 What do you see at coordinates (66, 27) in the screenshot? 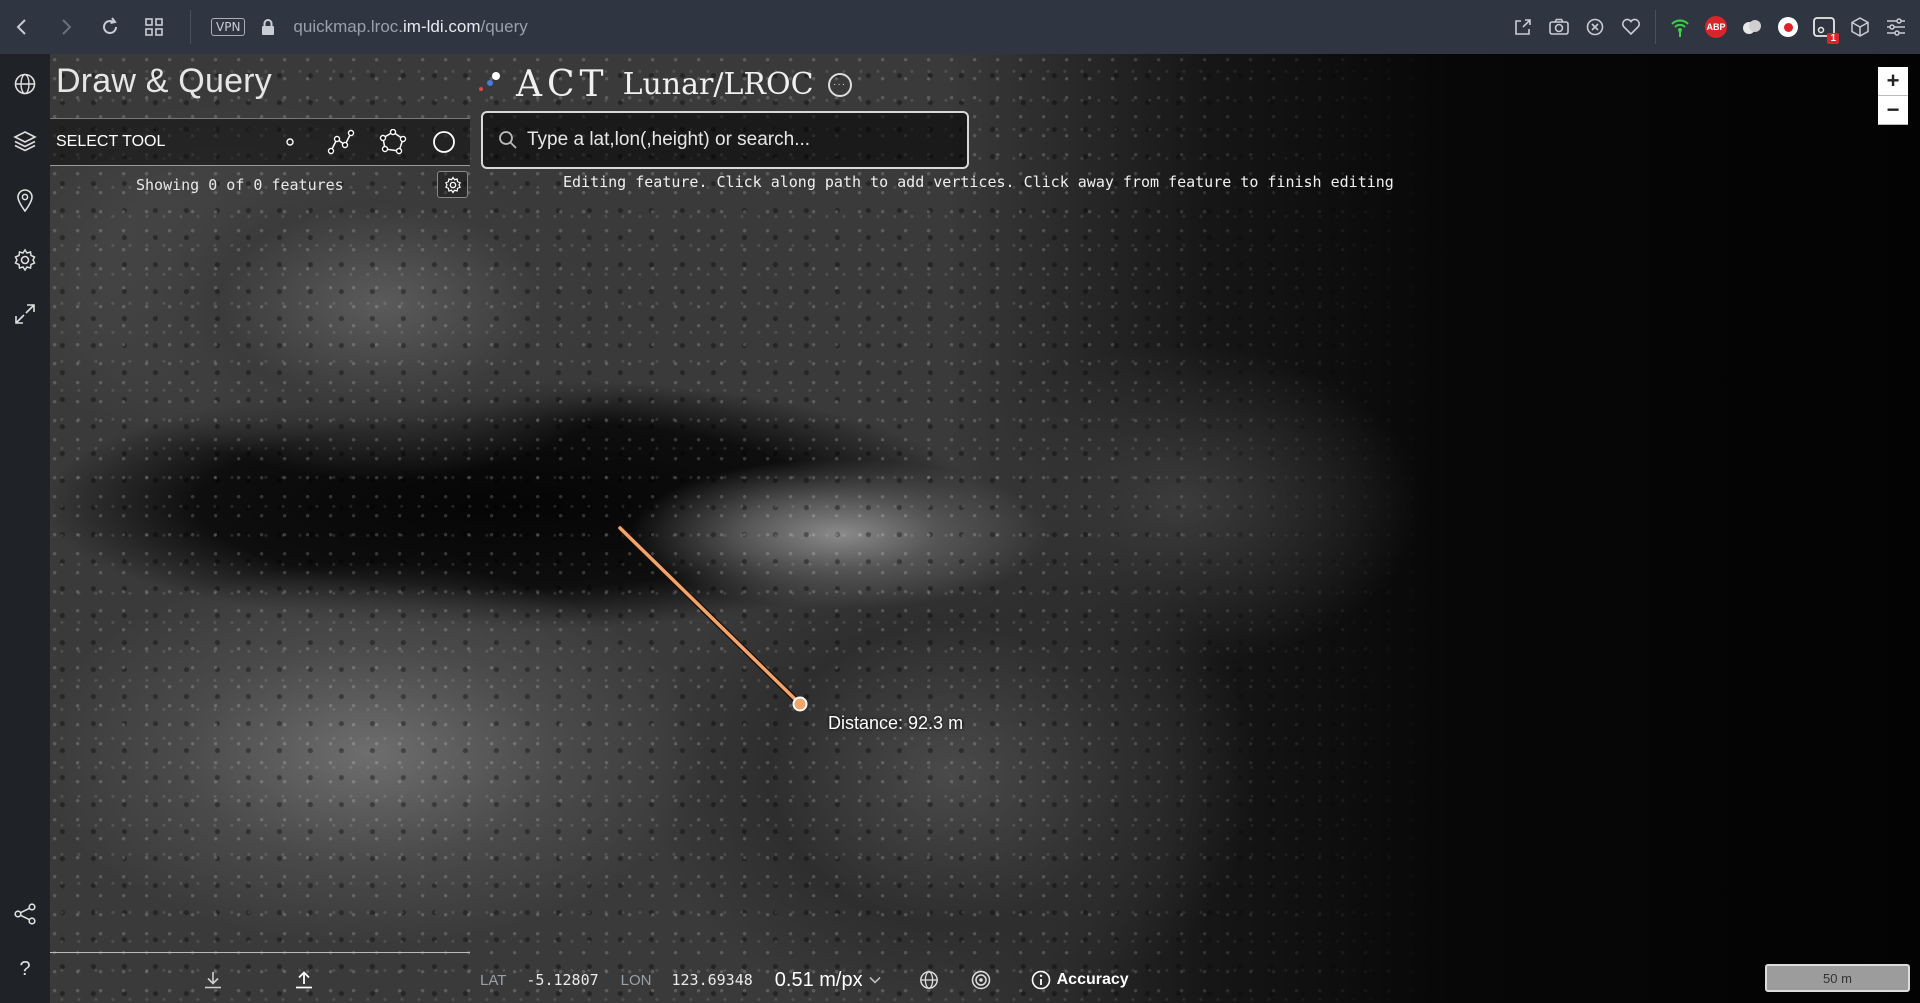
I see `forward-icon` at bounding box center [66, 27].